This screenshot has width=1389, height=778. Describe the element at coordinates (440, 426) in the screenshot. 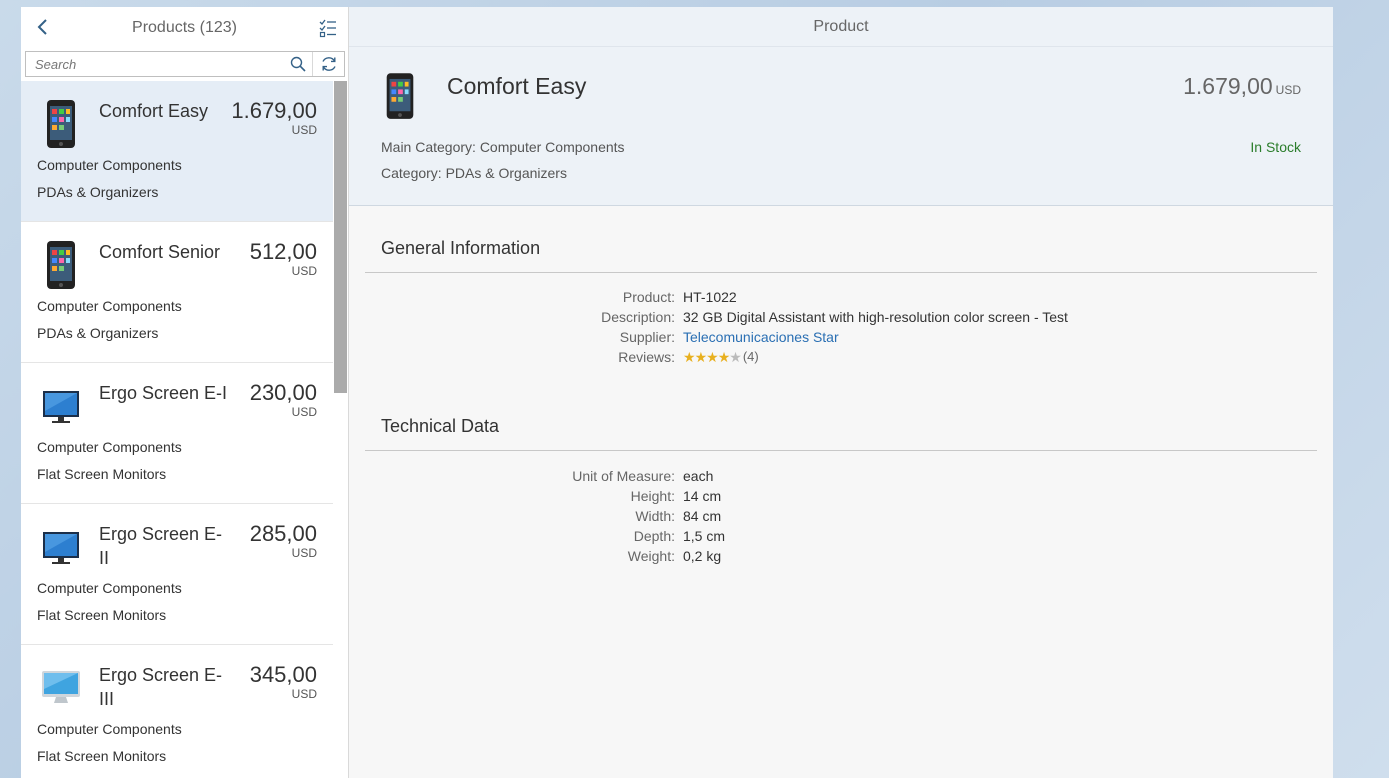

I see `technical-data-title: Technical Data` at that location.